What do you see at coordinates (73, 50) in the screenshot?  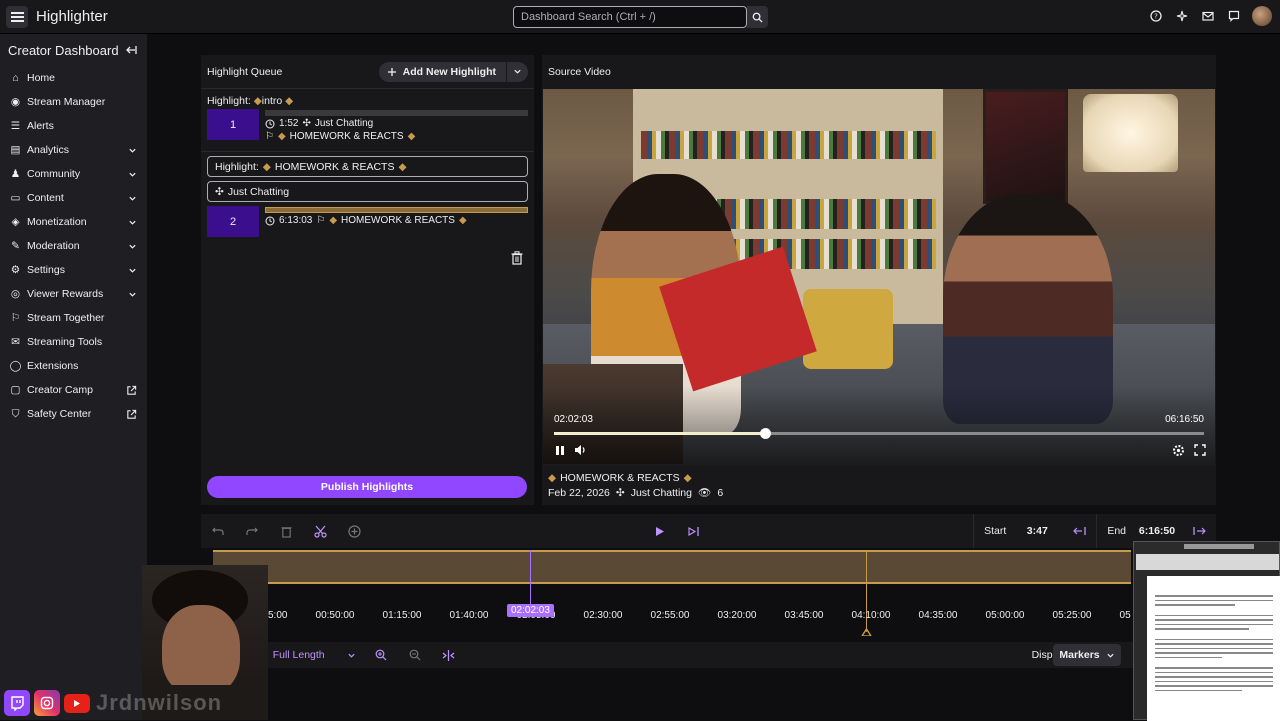 I see `sidebar-header: Creator Dashboard` at bounding box center [73, 50].